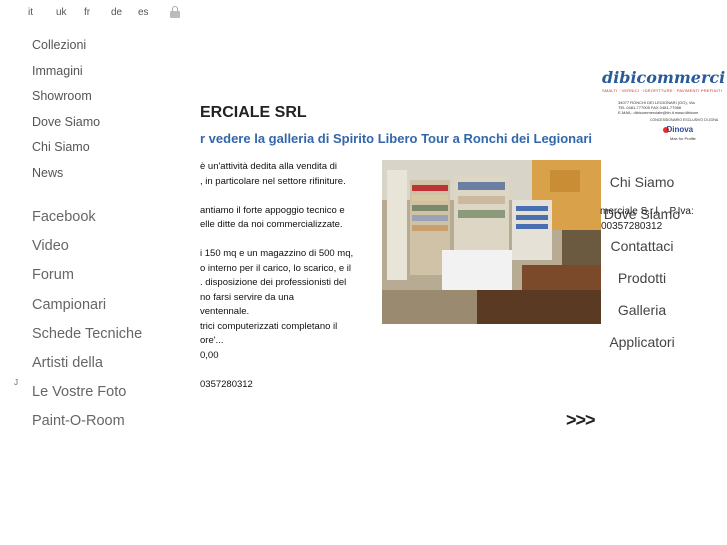 This screenshot has width=727, height=545. Describe the element at coordinates (87, 339) in the screenshot. I see `nav-item-schede-tecniche: Schede Tecniche` at that location.